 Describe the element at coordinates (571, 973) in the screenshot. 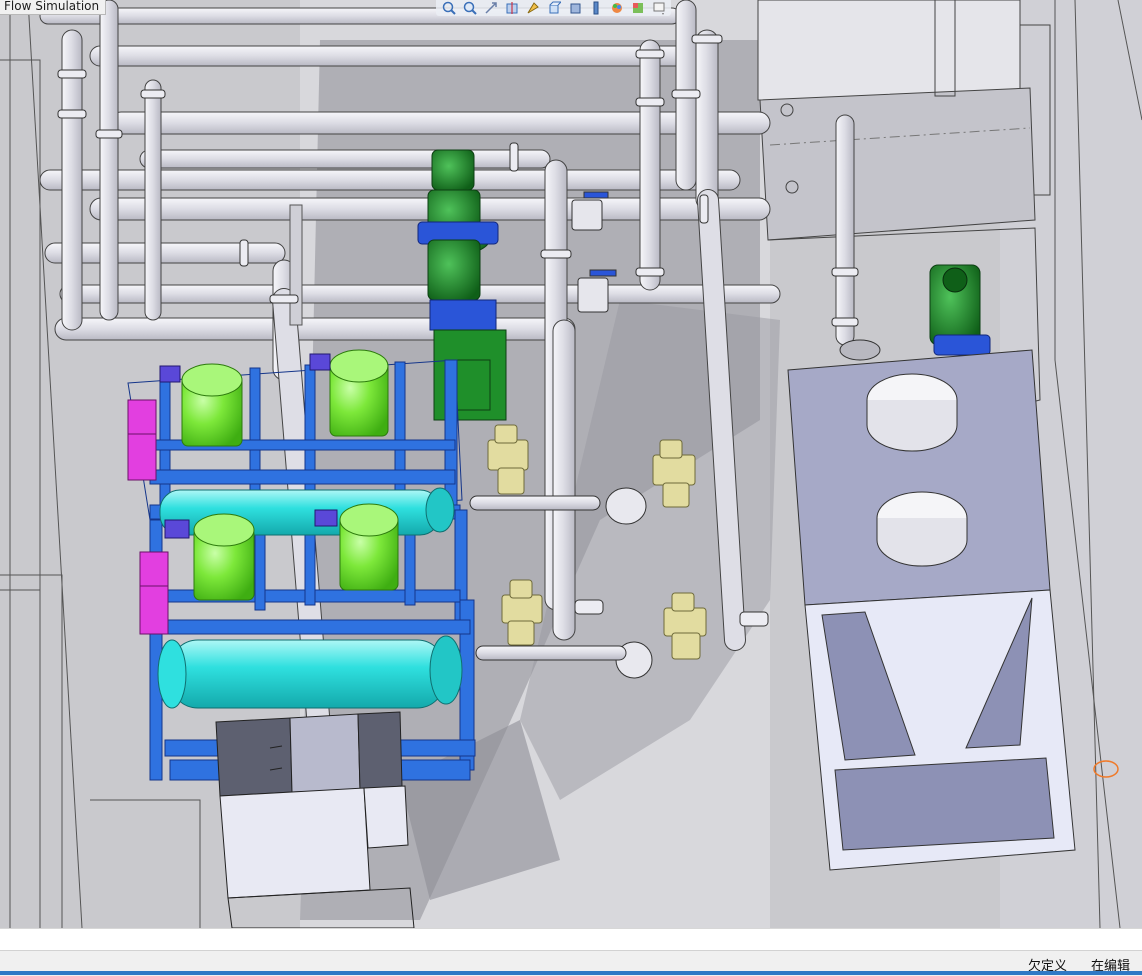

I see `taskbar-accent-strip` at that location.